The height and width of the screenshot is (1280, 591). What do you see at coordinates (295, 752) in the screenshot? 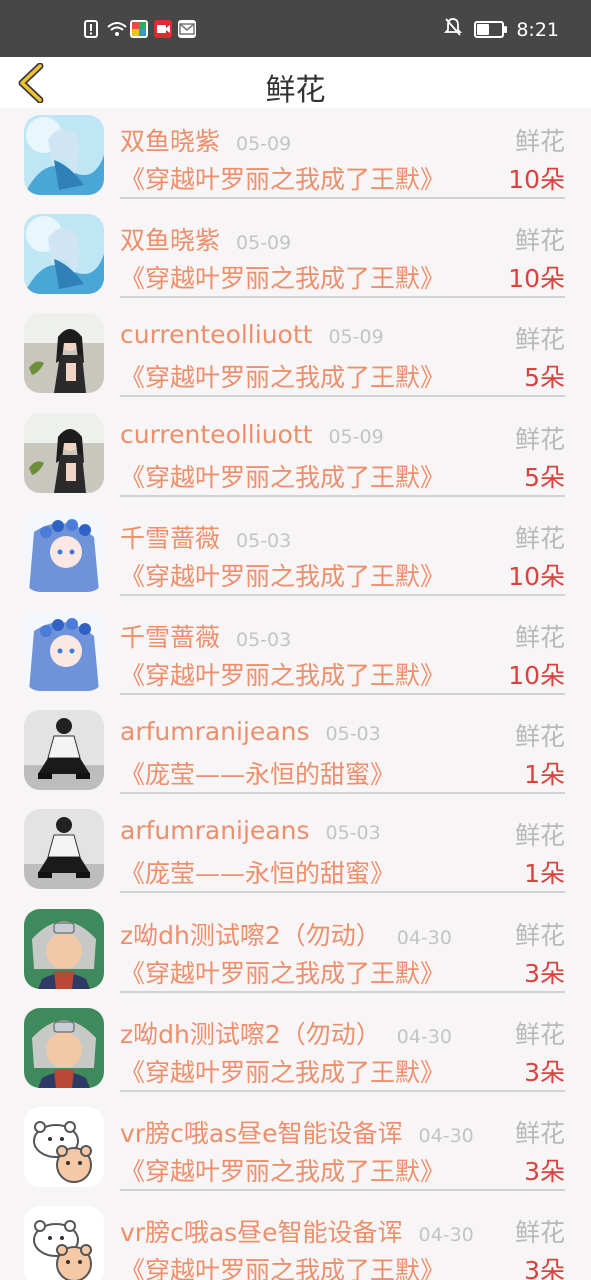
I see `list-item: arfumranijeans 05-03 鲜花 《庞莹——永恒的甜蜜》 1朵` at bounding box center [295, 752].